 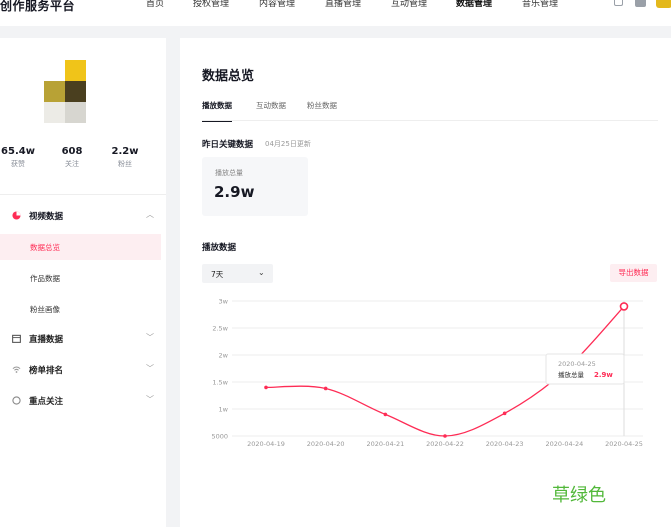 What do you see at coordinates (326, 444) in the screenshot?
I see `x-tick-label: 2020-04-20` at bounding box center [326, 444].